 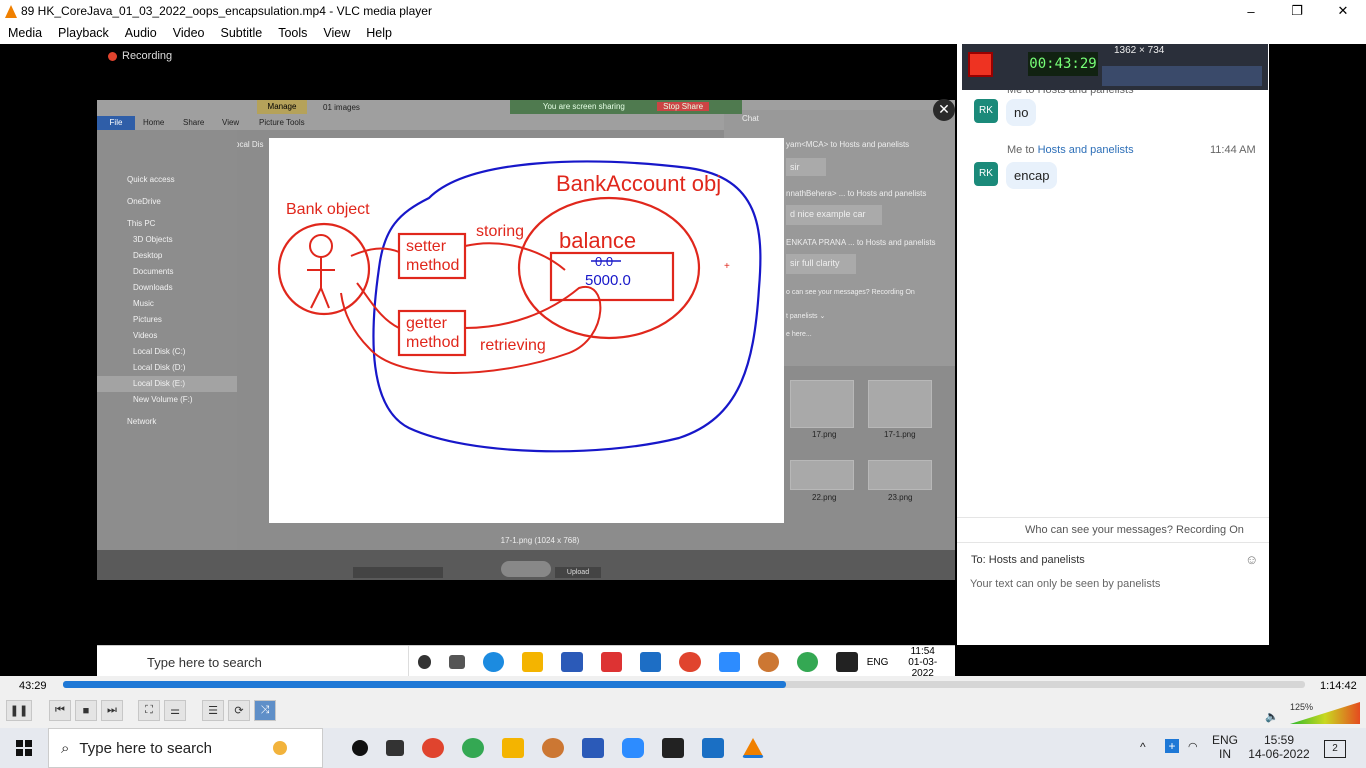 I want to click on bg-chat-line: nnathBehera> ... to Hosts and panelists, so click(x=856, y=193).